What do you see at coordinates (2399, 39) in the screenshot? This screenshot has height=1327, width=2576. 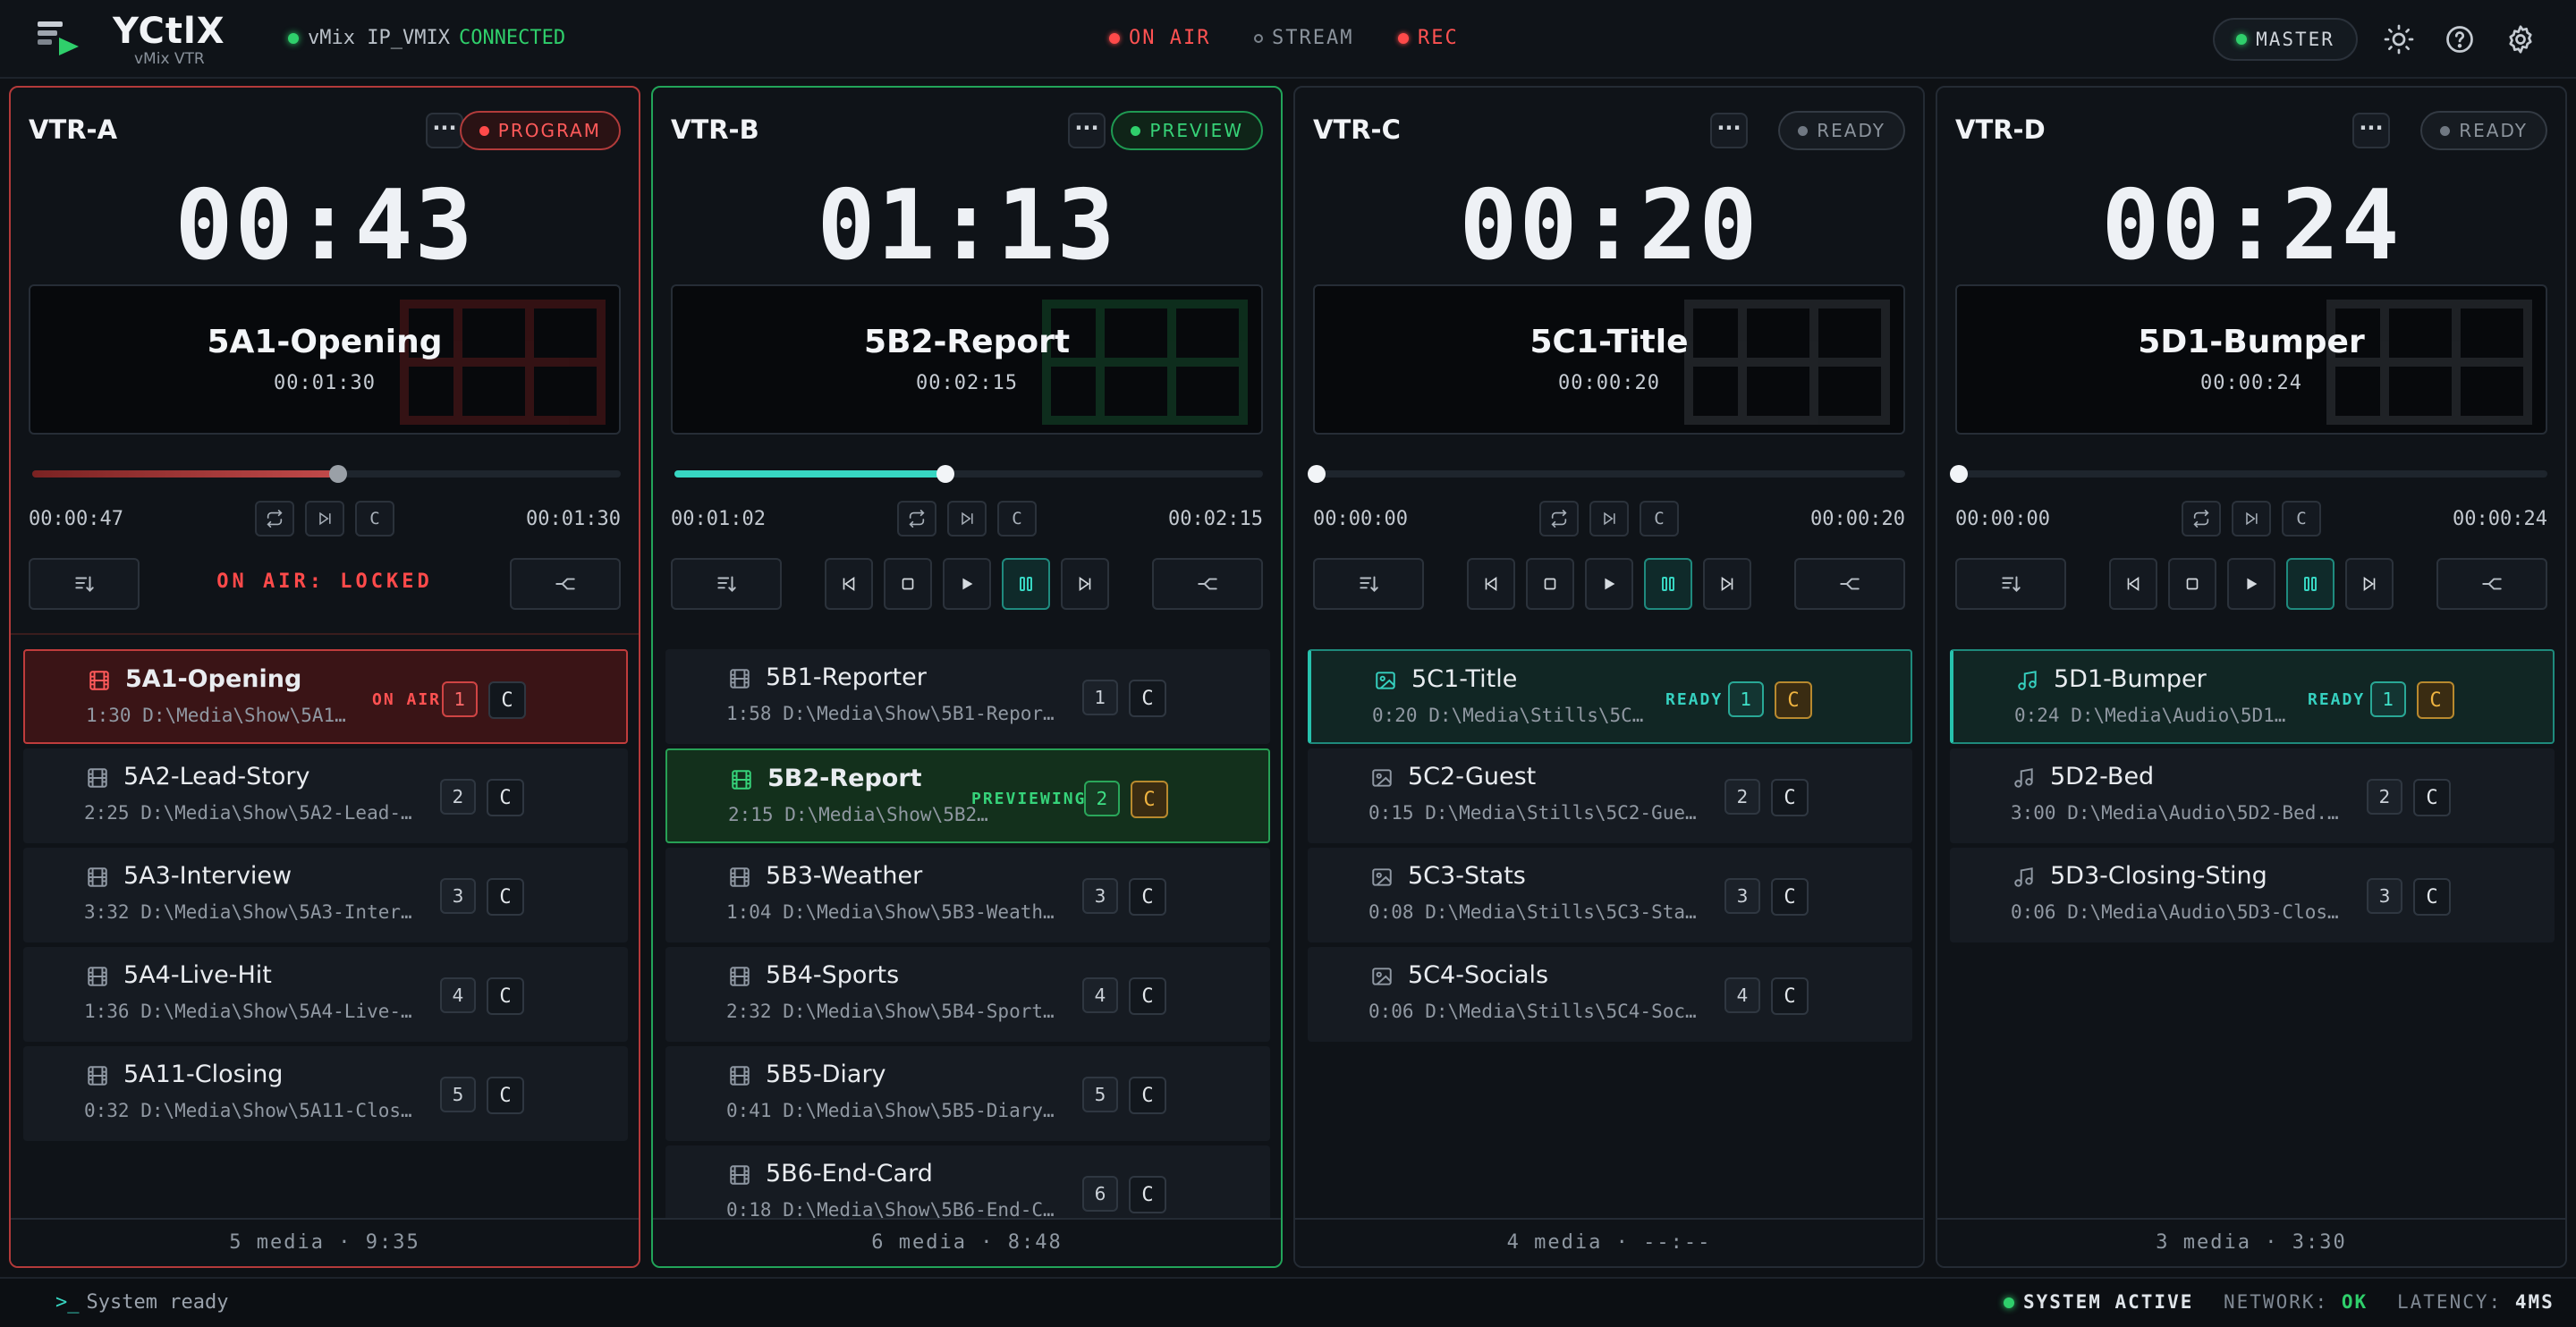 I see `sun-icon` at bounding box center [2399, 39].